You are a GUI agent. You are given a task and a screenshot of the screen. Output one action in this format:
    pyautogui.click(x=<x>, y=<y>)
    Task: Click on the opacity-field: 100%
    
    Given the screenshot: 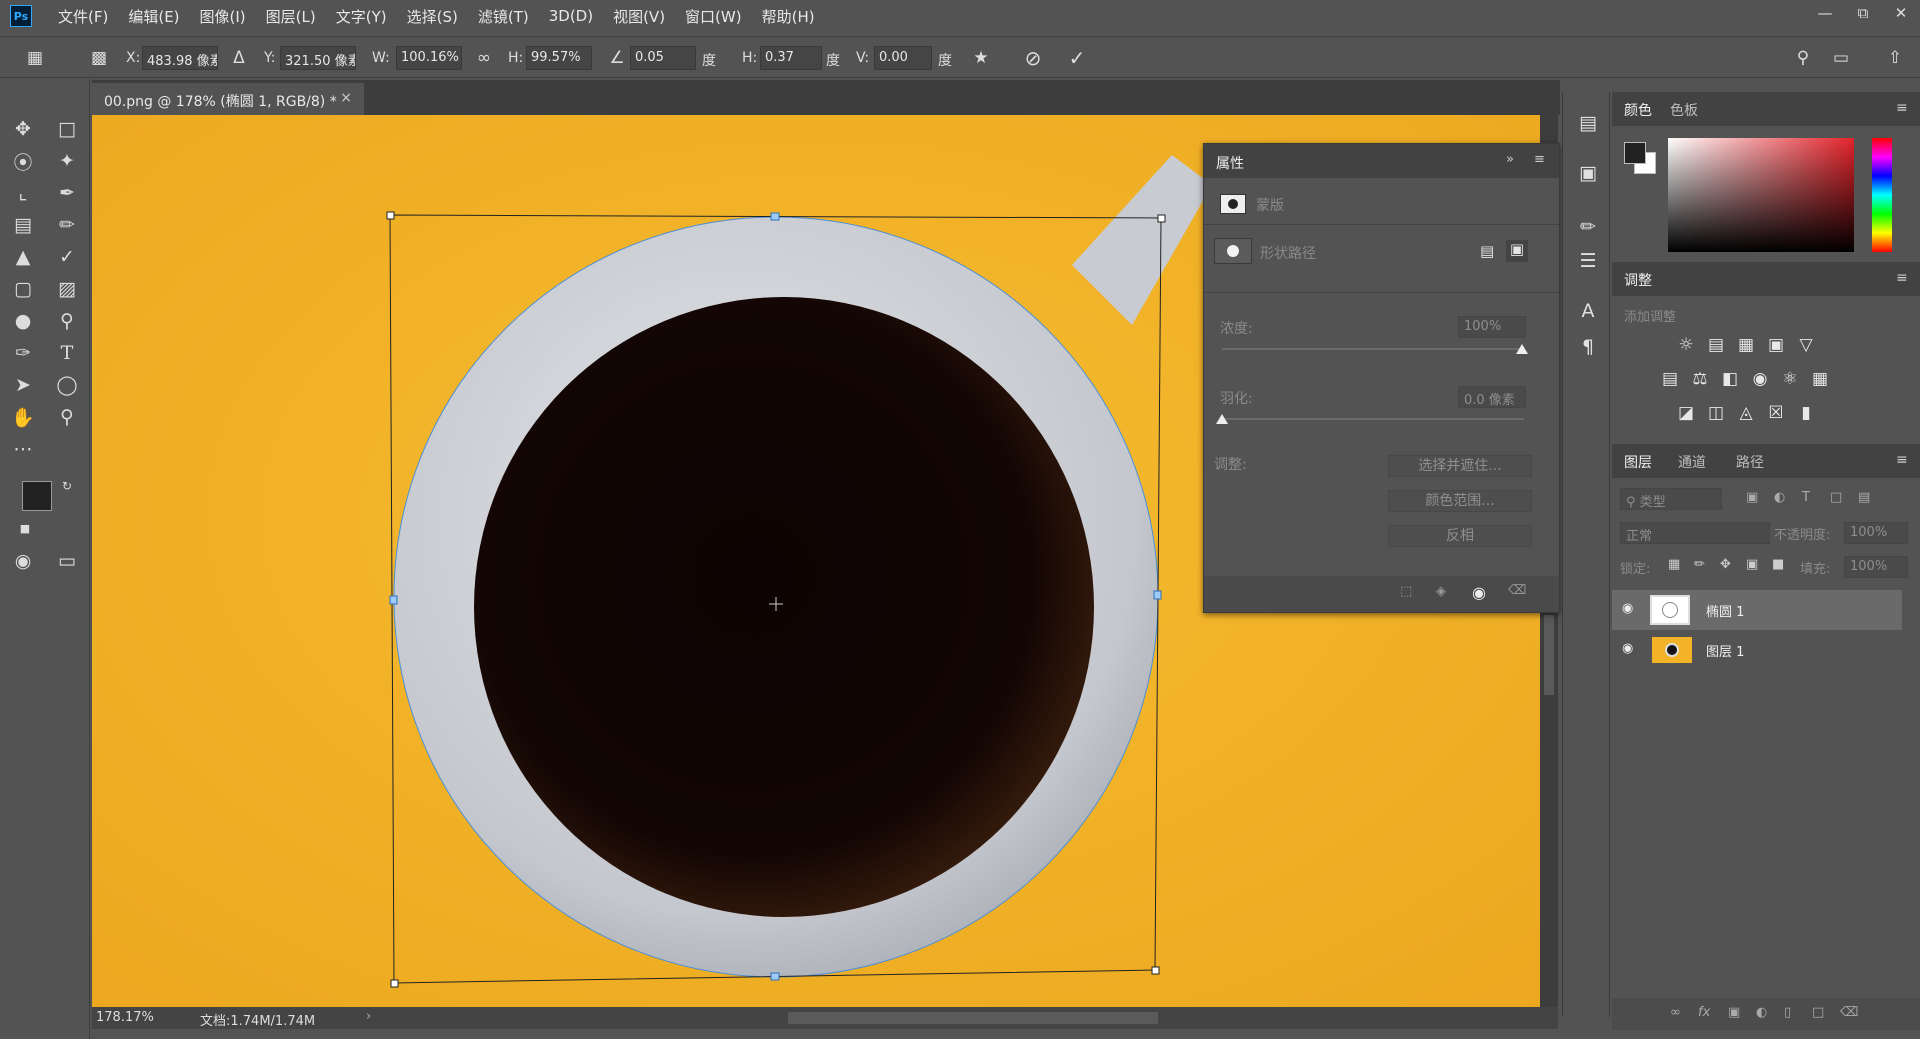 What is the action you would take?
    pyautogui.click(x=1876, y=533)
    